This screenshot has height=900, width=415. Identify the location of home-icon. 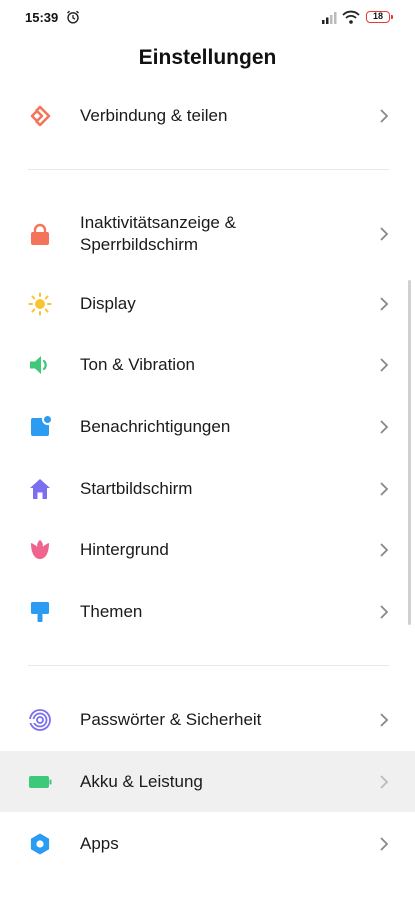
(40, 489).